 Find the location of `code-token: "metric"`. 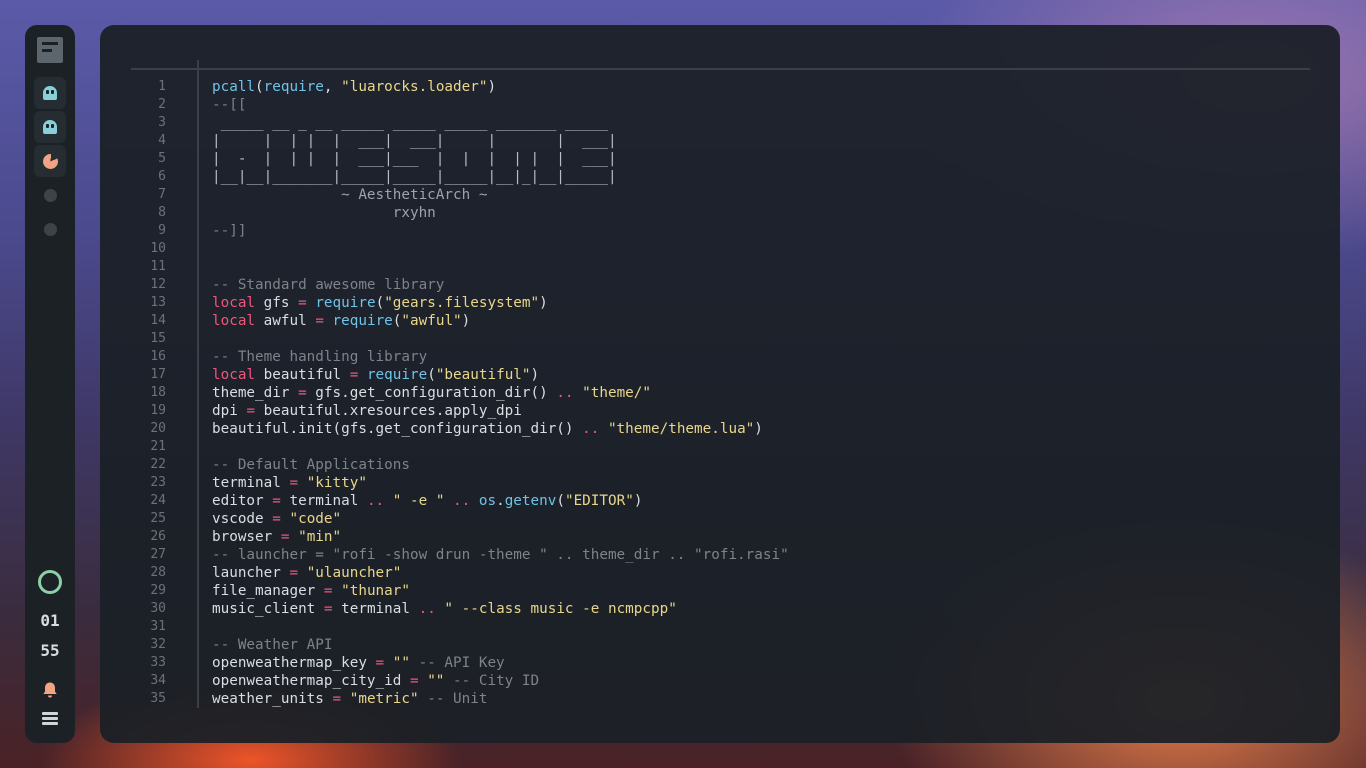

code-token: "metric" is located at coordinates (384, 699).